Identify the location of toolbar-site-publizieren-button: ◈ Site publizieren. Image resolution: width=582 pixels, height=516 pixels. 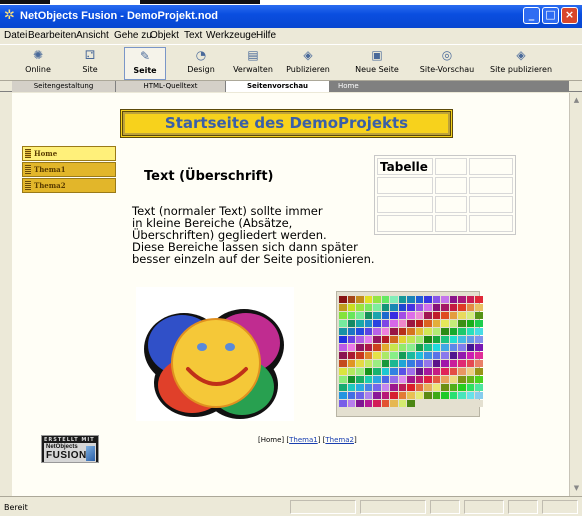
(521, 63).